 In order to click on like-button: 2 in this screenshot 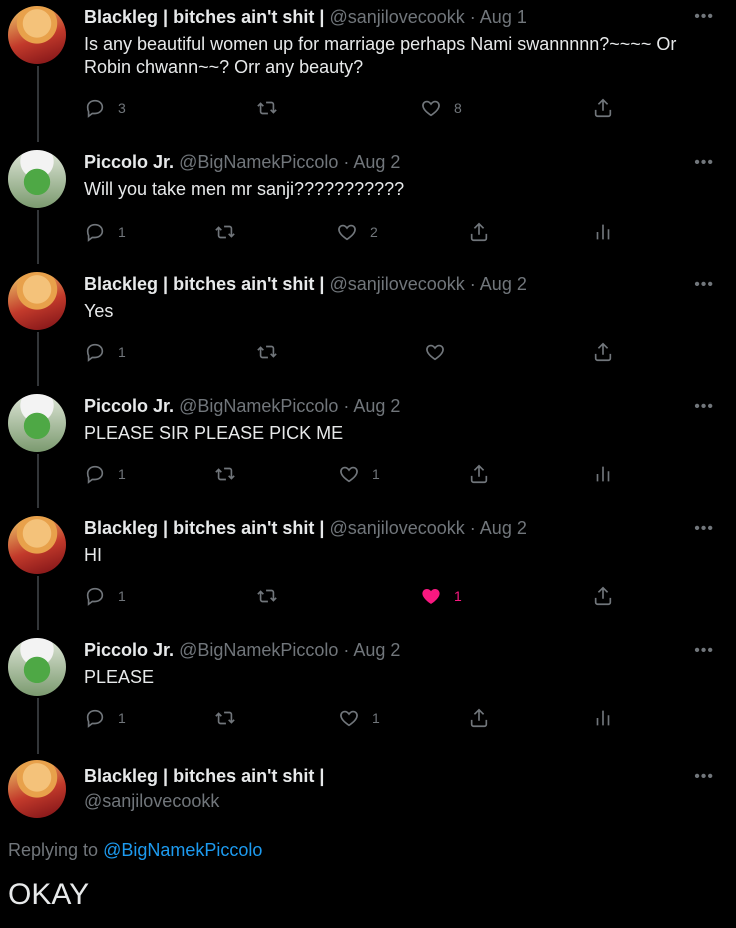, I will do `click(357, 232)`.